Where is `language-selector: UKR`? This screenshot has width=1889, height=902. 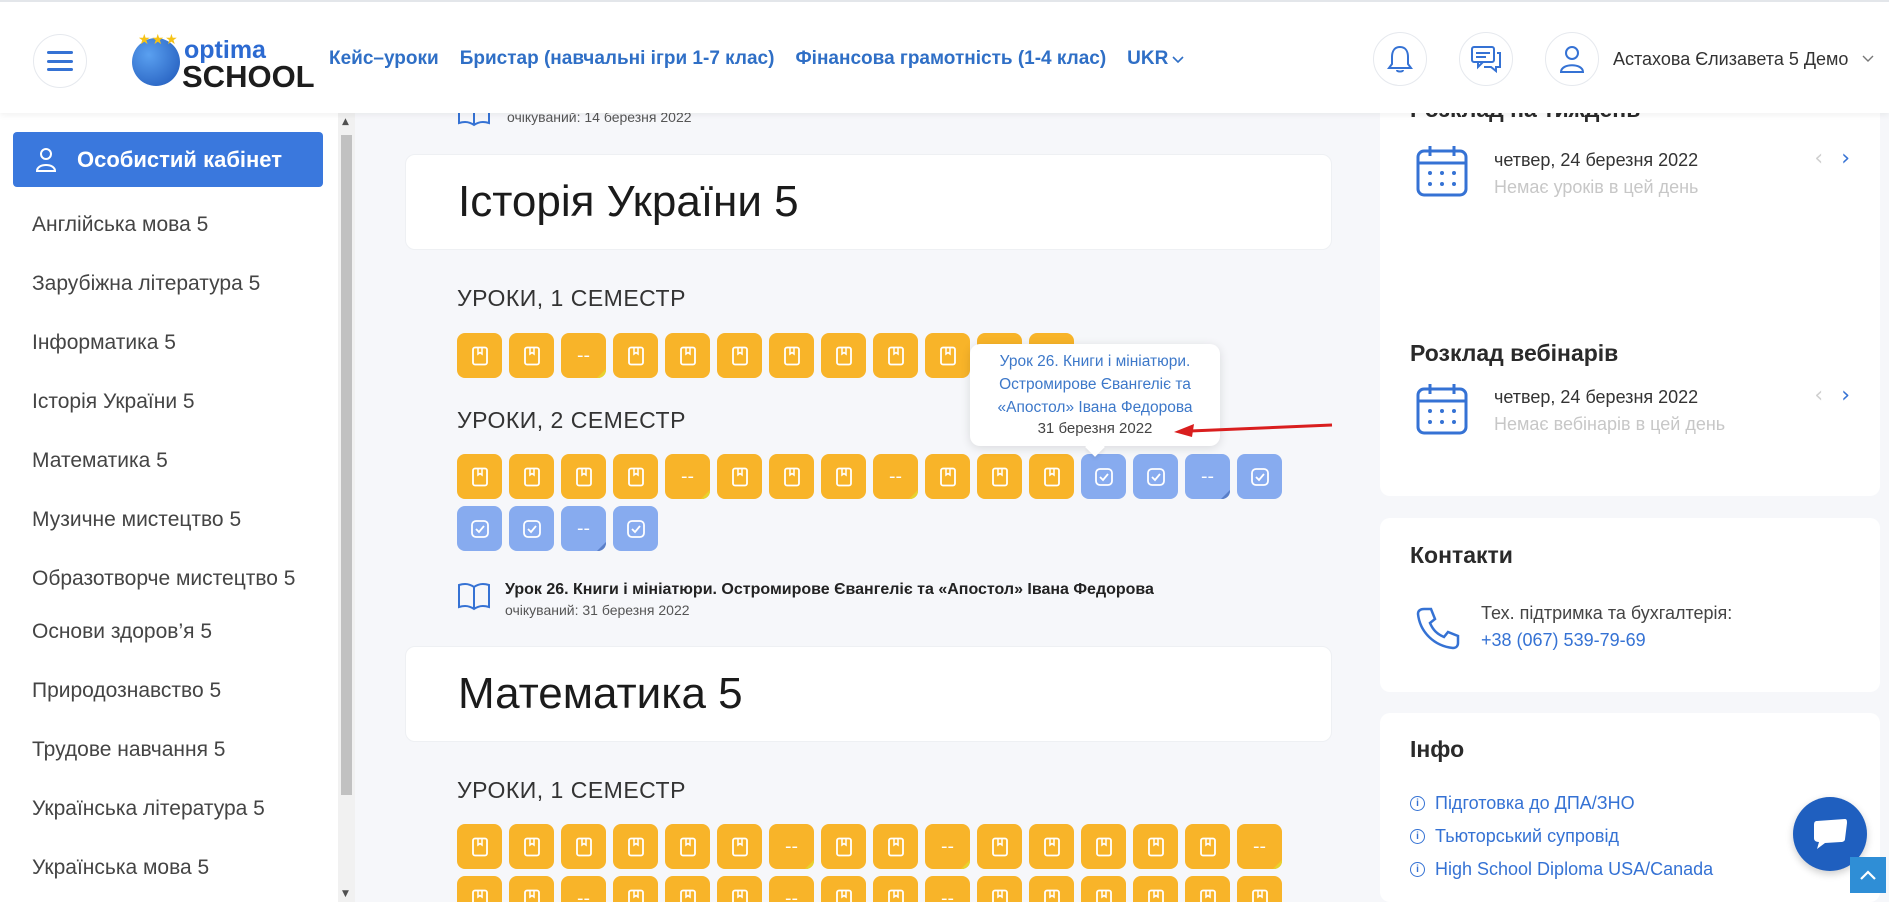
language-selector: UKR is located at coordinates (1155, 59).